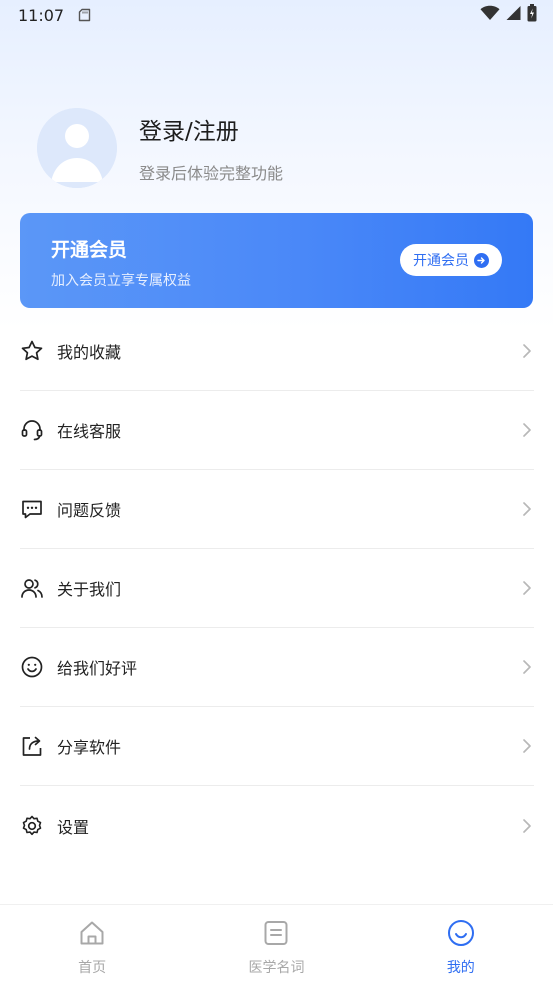 Image resolution: width=553 pixels, height=984 pixels. What do you see at coordinates (89, 510) in the screenshot?
I see `menu-item-label: 问题反馈` at bounding box center [89, 510].